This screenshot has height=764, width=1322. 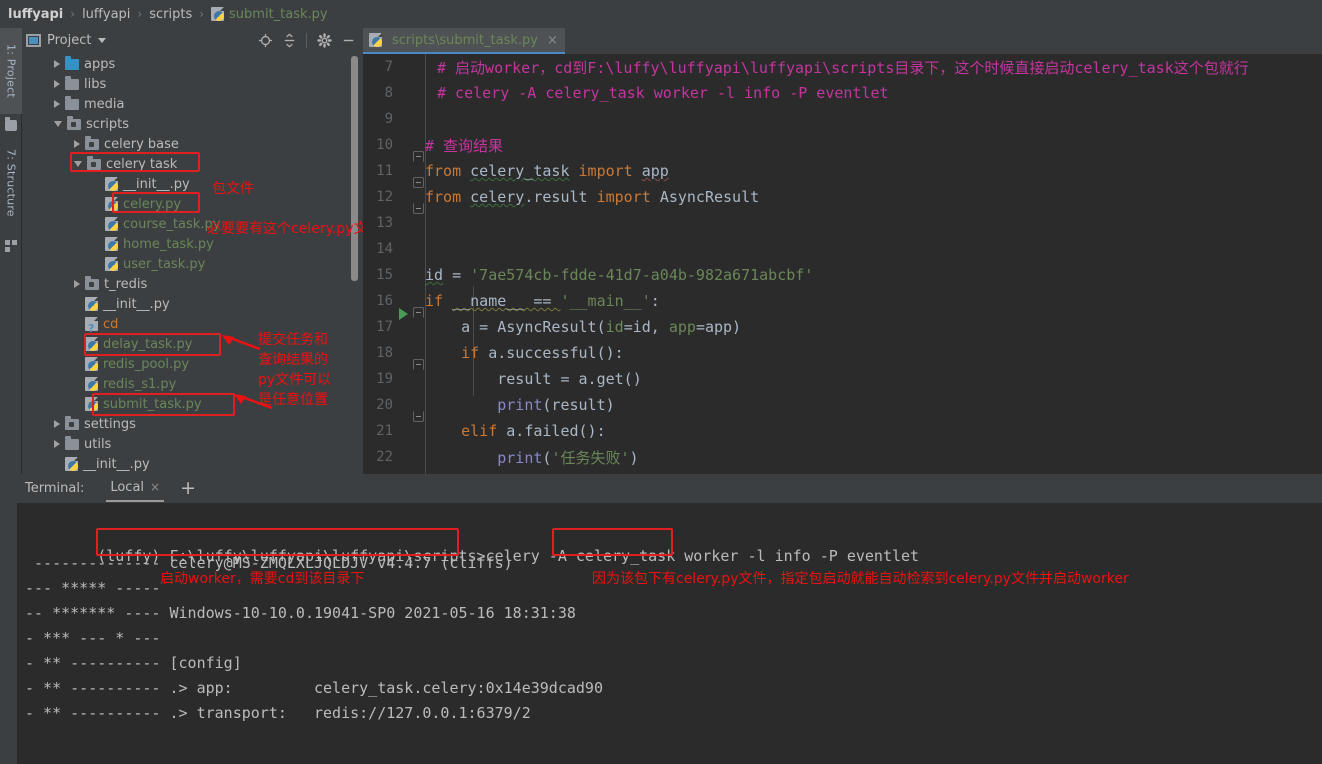 I want to click on code-line-18: 18 if a.successful():, so click(x=842, y=355).